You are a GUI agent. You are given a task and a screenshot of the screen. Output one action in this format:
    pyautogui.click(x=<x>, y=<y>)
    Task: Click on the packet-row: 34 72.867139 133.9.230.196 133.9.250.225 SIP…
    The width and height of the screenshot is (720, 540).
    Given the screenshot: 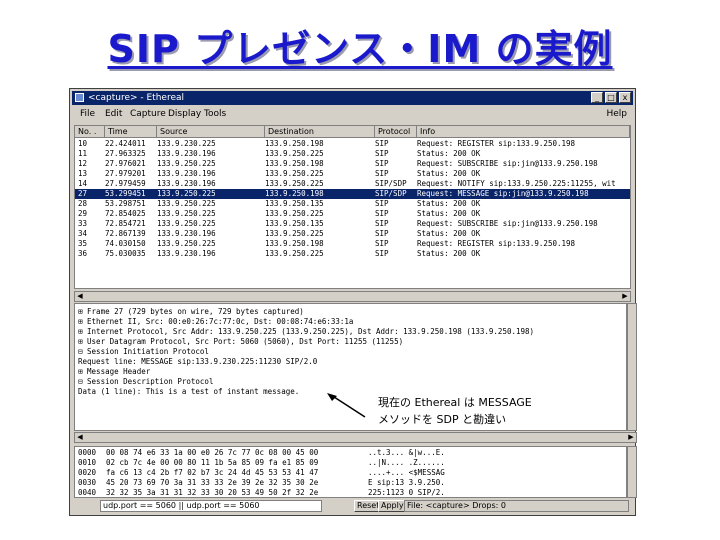 What is the action you would take?
    pyautogui.click(x=352, y=234)
    